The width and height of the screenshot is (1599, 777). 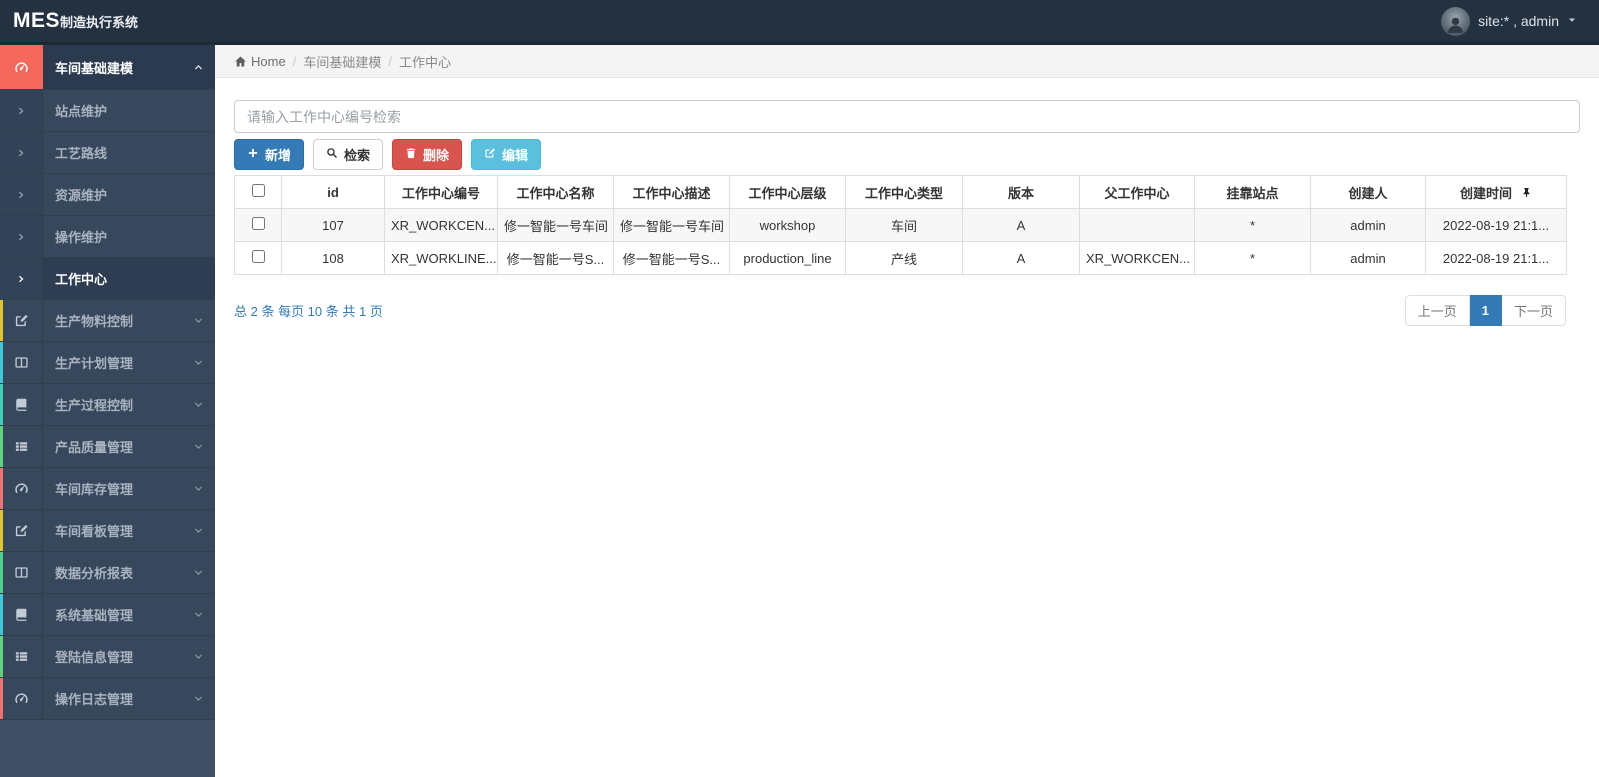 What do you see at coordinates (1520, 21) in the screenshot?
I see `user-menu: site:* , admin` at bounding box center [1520, 21].